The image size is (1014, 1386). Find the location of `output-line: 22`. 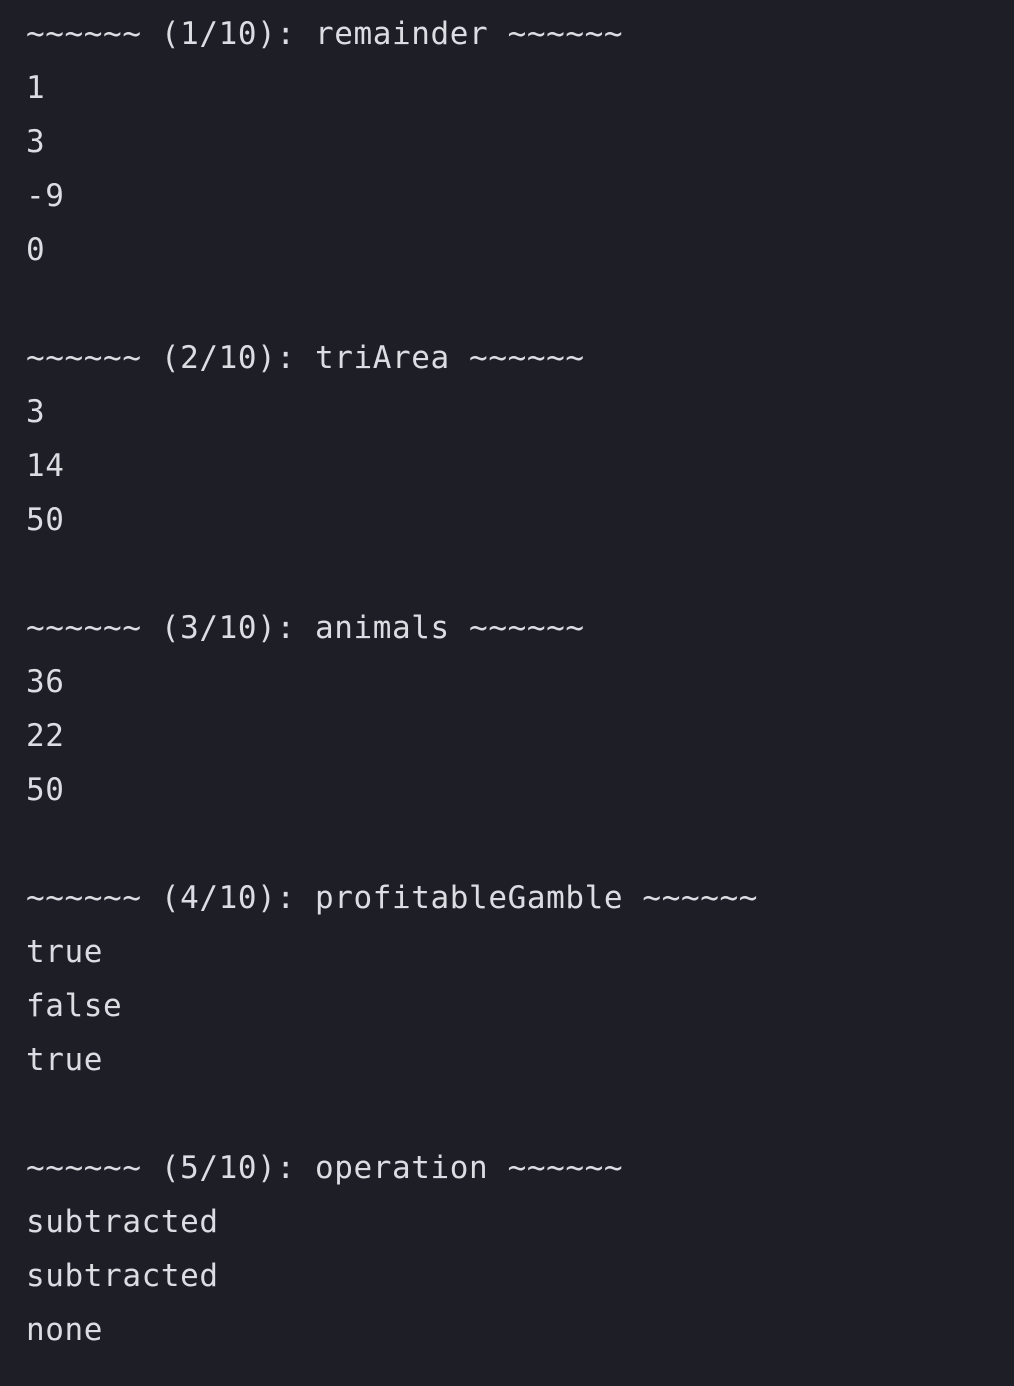

output-line: 22 is located at coordinates (45, 736).